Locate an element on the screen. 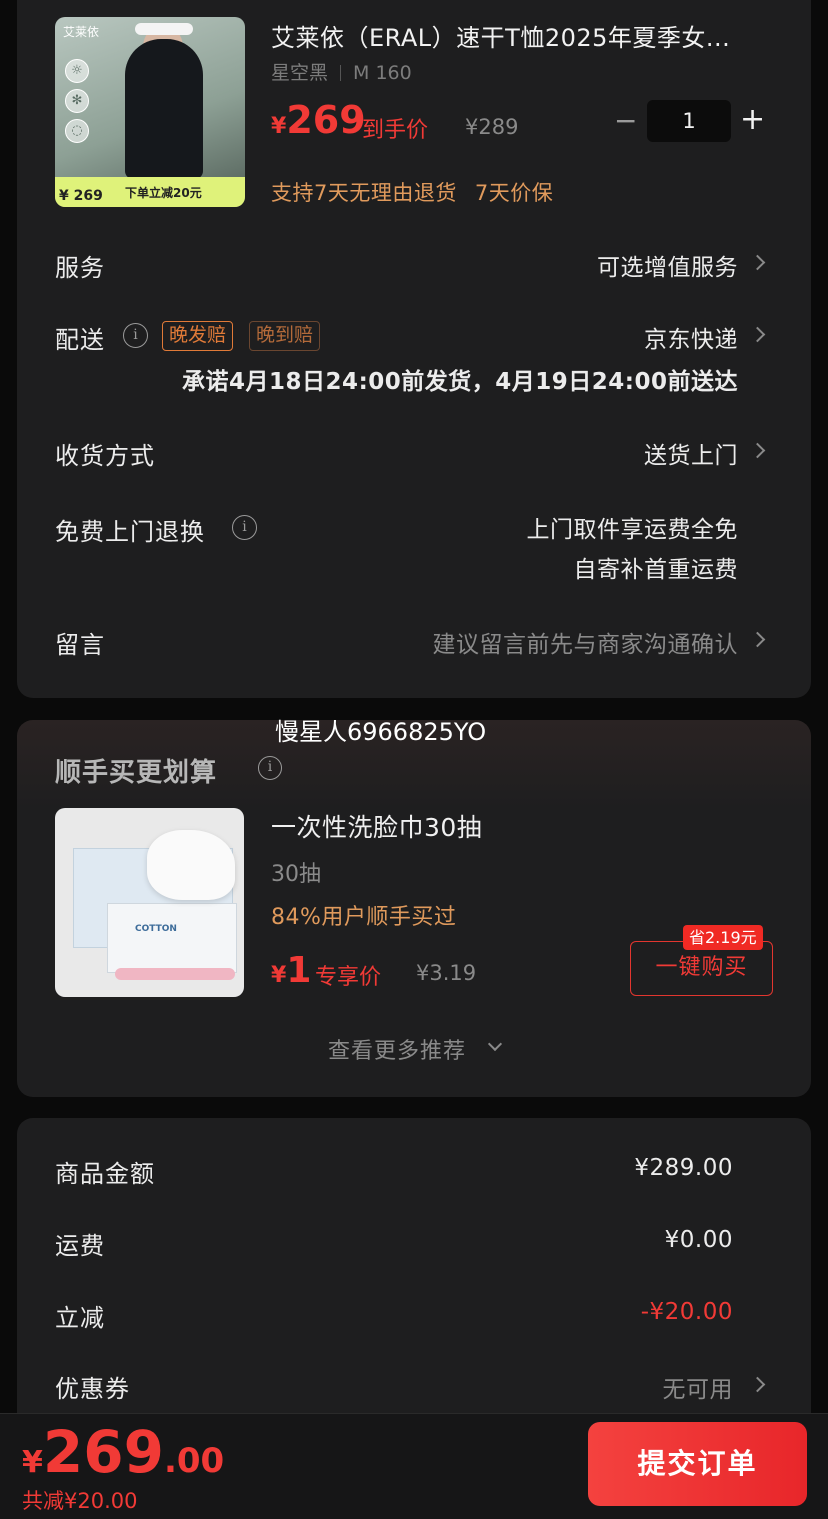  product-price: ¥269 is located at coordinates (318, 120).